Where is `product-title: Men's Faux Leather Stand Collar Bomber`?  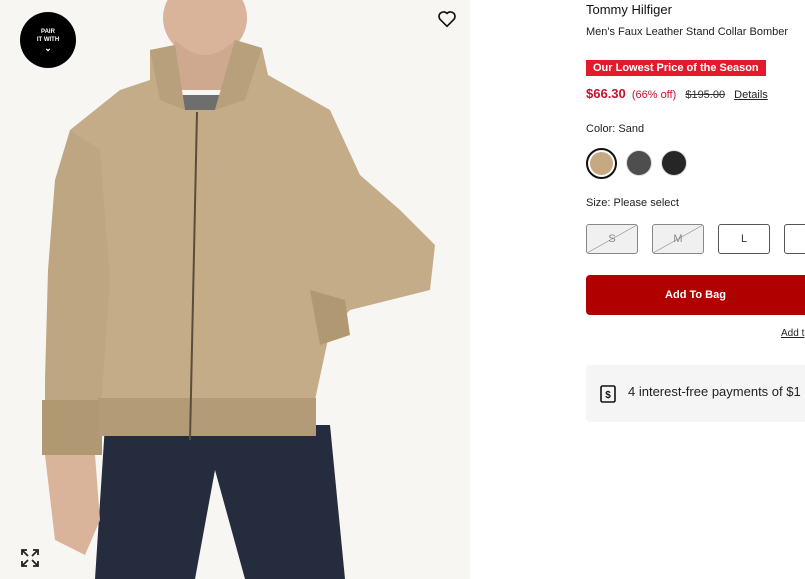 product-title: Men's Faux Leather Stand Collar Bomber is located at coordinates (687, 32).